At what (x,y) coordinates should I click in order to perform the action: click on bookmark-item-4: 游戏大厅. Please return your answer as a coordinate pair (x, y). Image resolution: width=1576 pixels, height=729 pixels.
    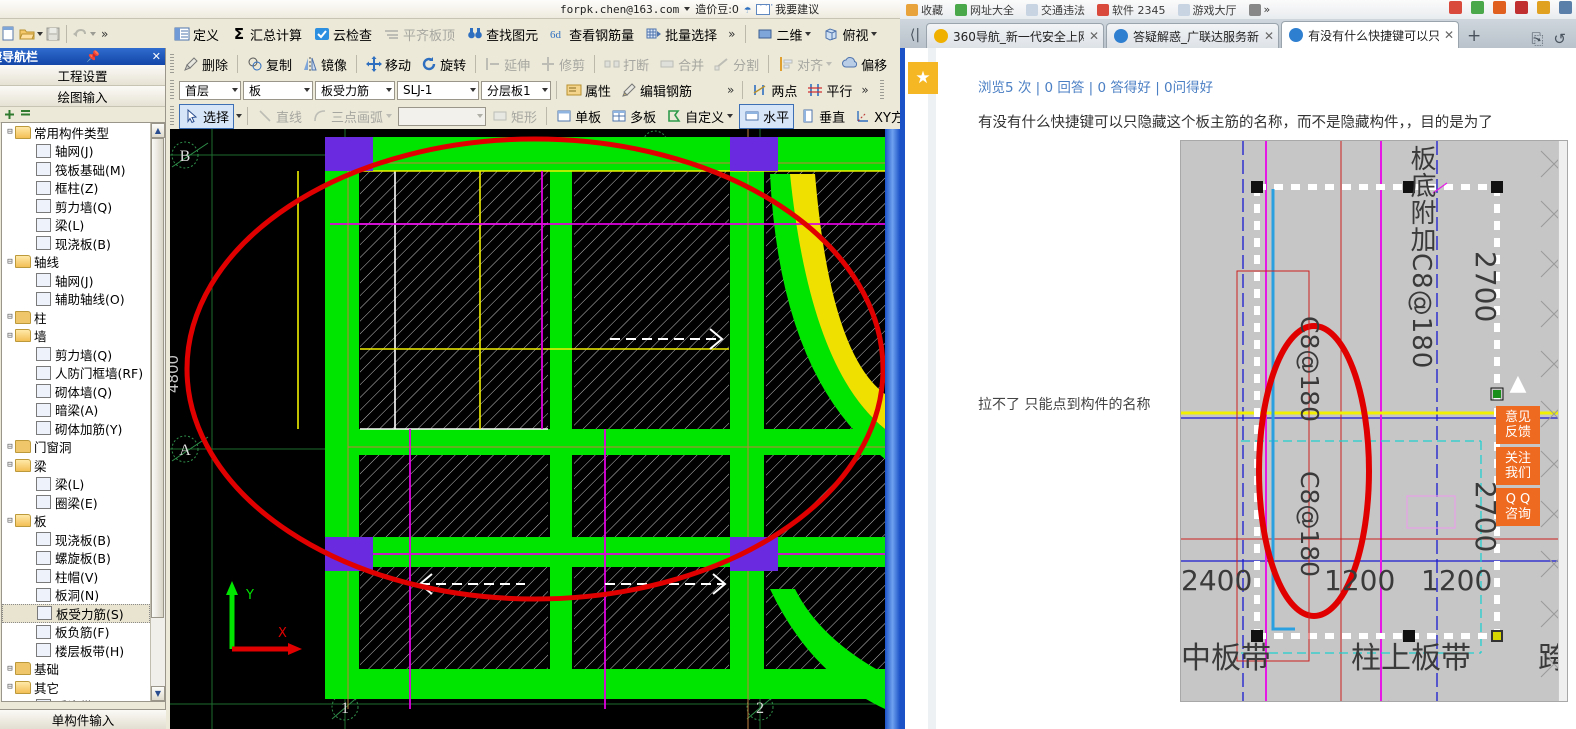
    Looking at the image, I should click on (1207, 10).